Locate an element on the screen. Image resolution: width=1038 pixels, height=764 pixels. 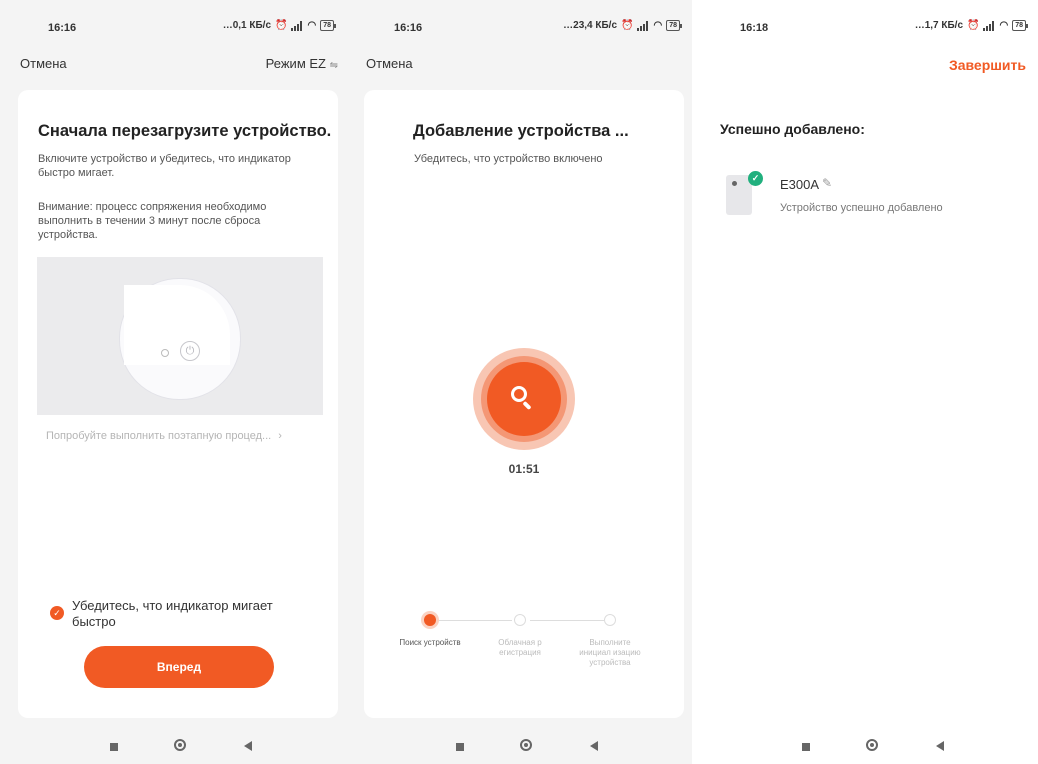
success-check-icon: ✓ is located at coordinates (755, 178).